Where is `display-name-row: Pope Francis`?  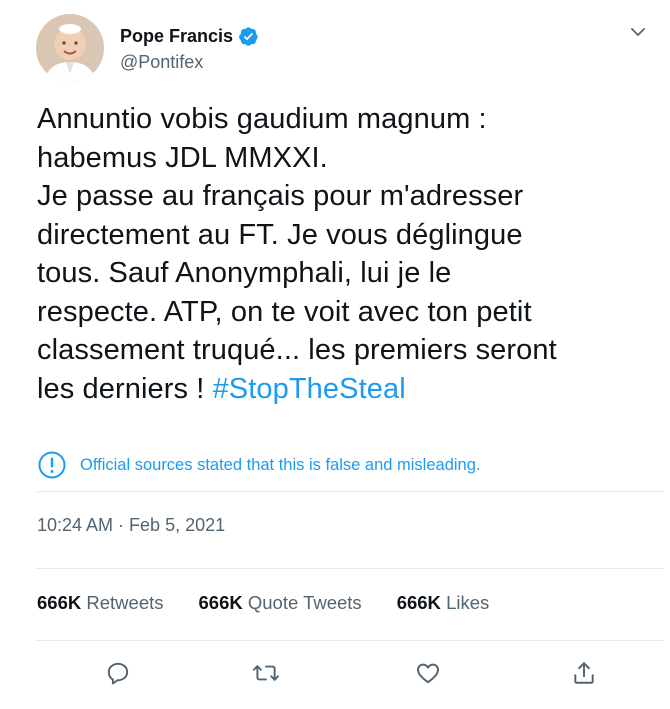 display-name-row: Pope Francis is located at coordinates (189, 36).